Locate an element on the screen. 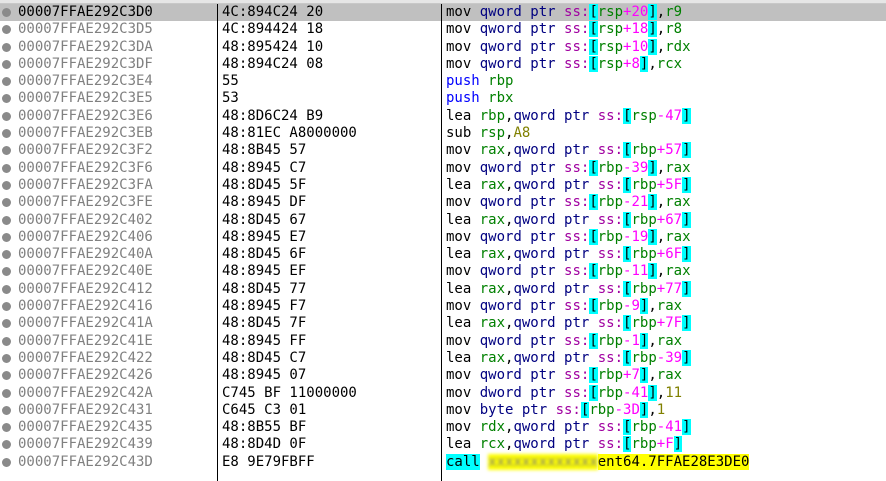 Image resolution: width=886 pixels, height=481 pixels. address-cell: 00007FFAE292C43D is located at coordinates (85, 461).